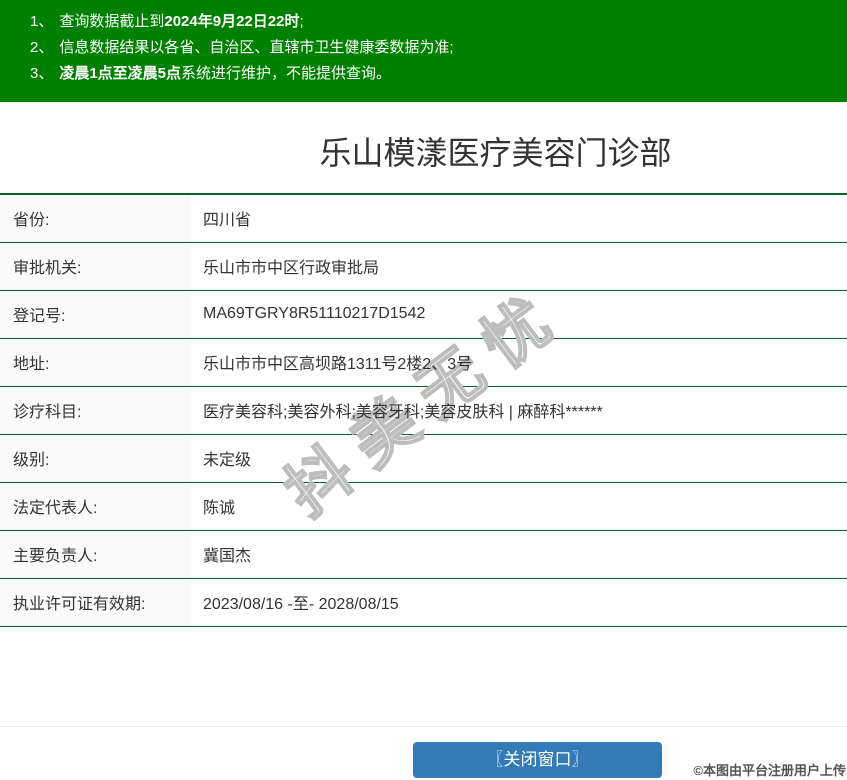 The width and height of the screenshot is (847, 780). What do you see at coordinates (291, 268) in the screenshot?
I see `row-value: 乐山市市中区行政审批局` at bounding box center [291, 268].